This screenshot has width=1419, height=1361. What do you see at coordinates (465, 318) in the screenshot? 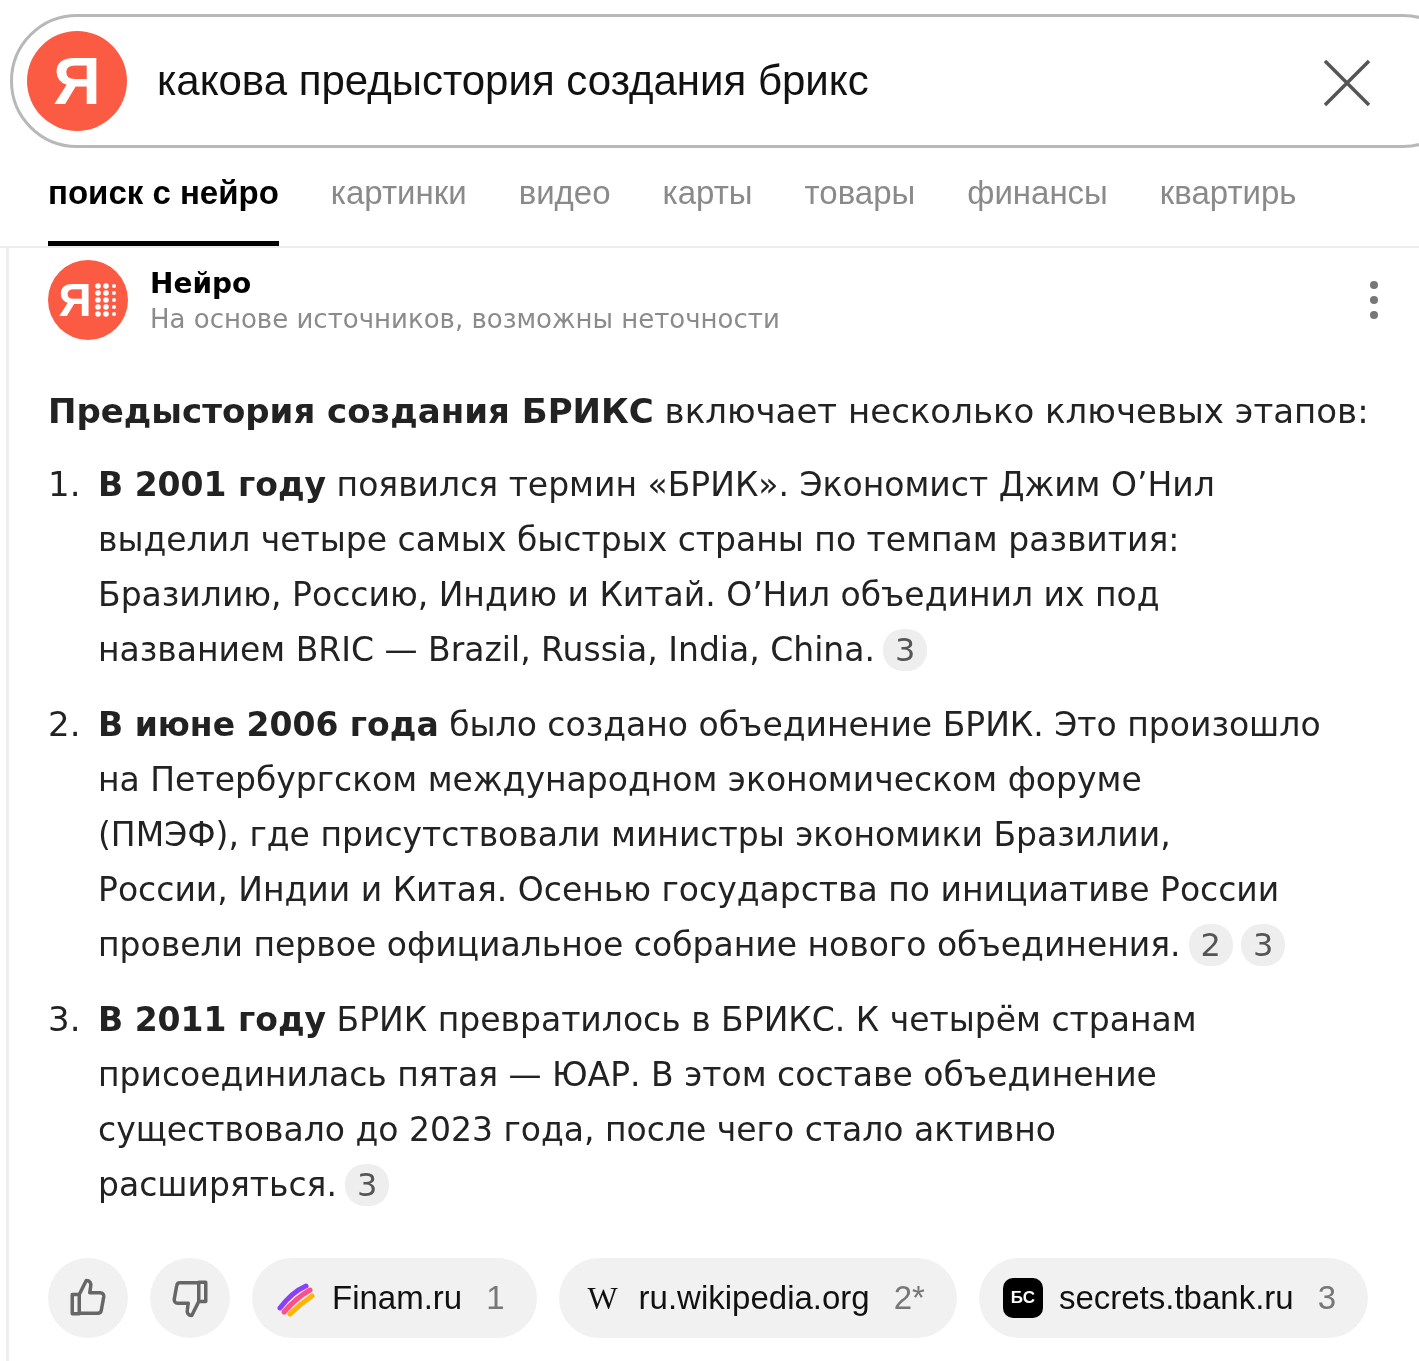
I see `disclaimer-text: На основе источников, возможны неточности` at bounding box center [465, 318].